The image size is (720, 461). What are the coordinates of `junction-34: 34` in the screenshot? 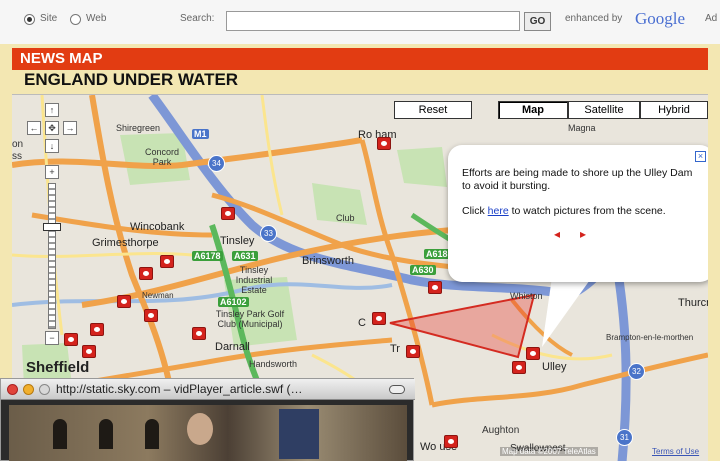 It's located at (216, 163).